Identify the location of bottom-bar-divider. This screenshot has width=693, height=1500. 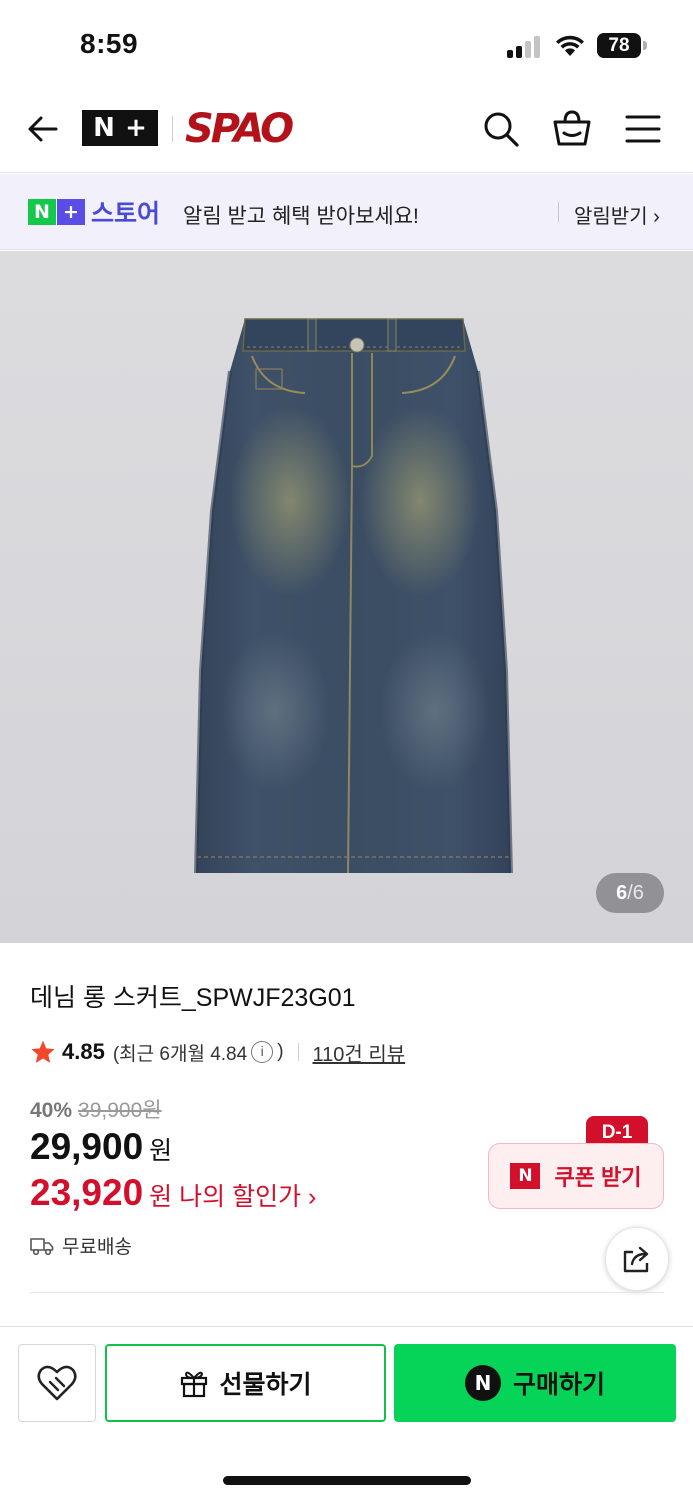
(346, 1326).